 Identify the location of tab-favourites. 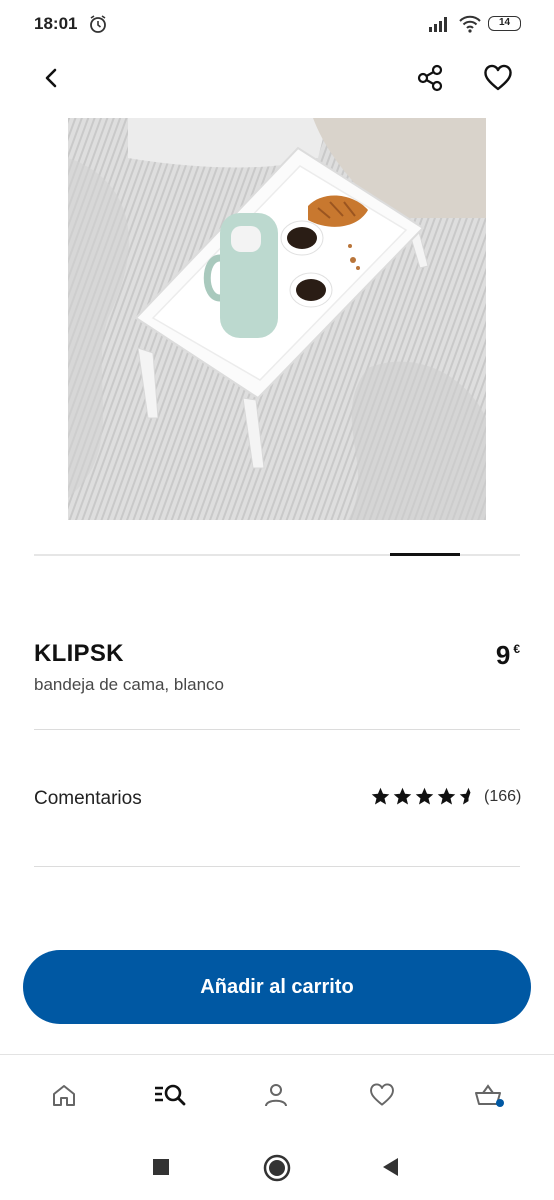
(382, 1095).